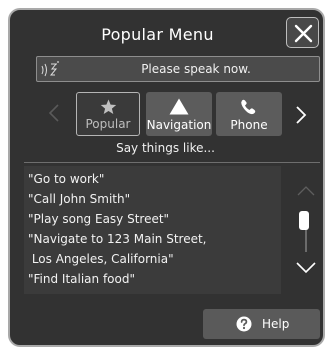 The width and height of the screenshot is (331, 356). I want to click on speak-prompt-bar: Please speak now., so click(178, 69).